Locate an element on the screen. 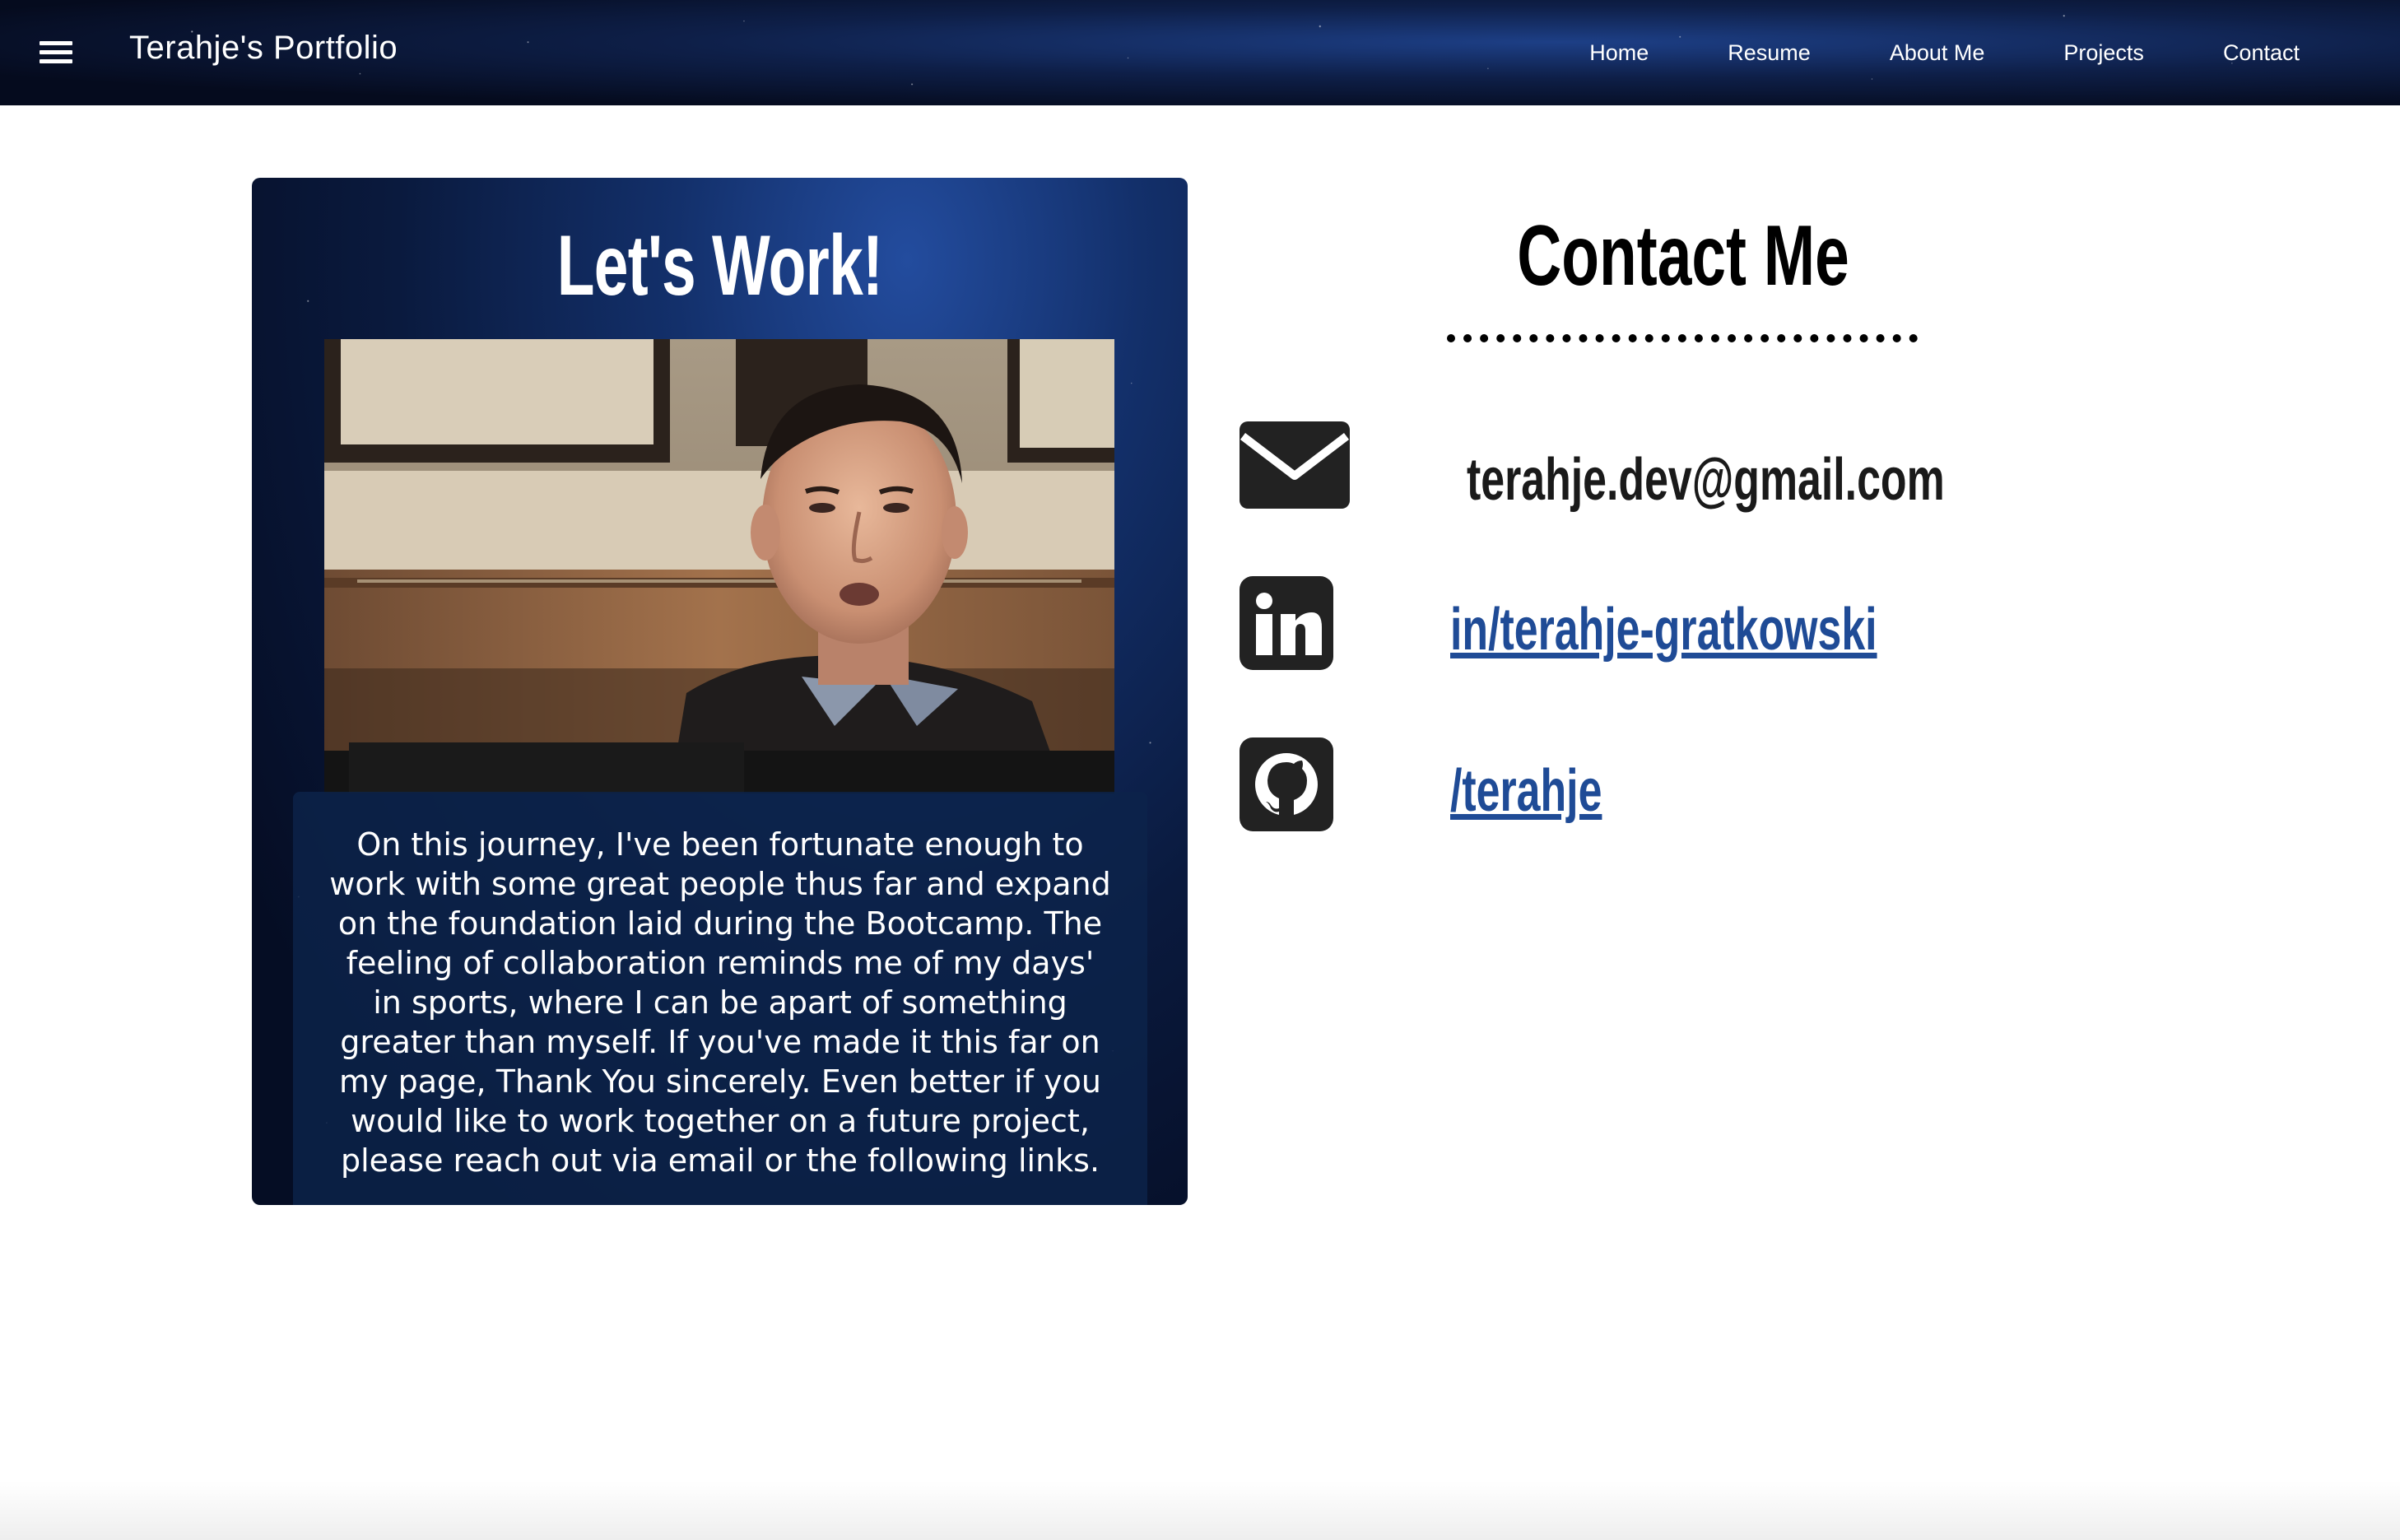 The width and height of the screenshot is (2400, 1540). github-link: /terahje is located at coordinates (1526, 791).